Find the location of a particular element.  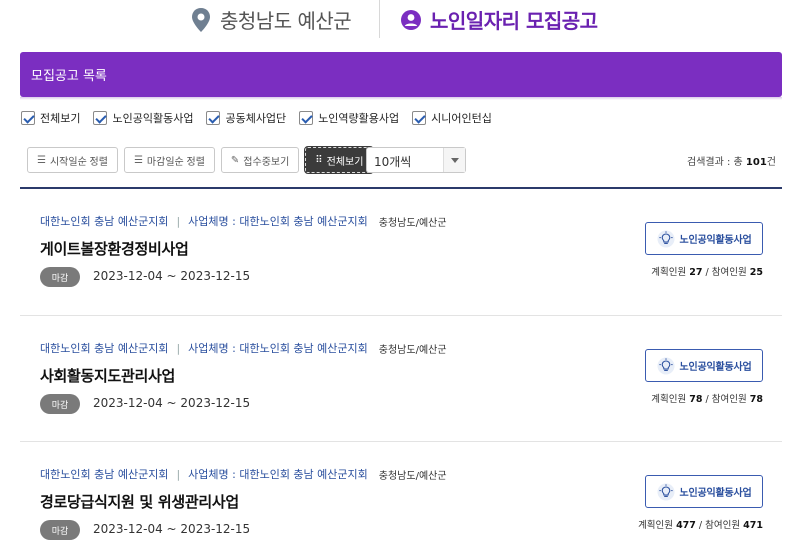

item-title: 게이트볼장환경정비사업 is located at coordinates (114, 248).